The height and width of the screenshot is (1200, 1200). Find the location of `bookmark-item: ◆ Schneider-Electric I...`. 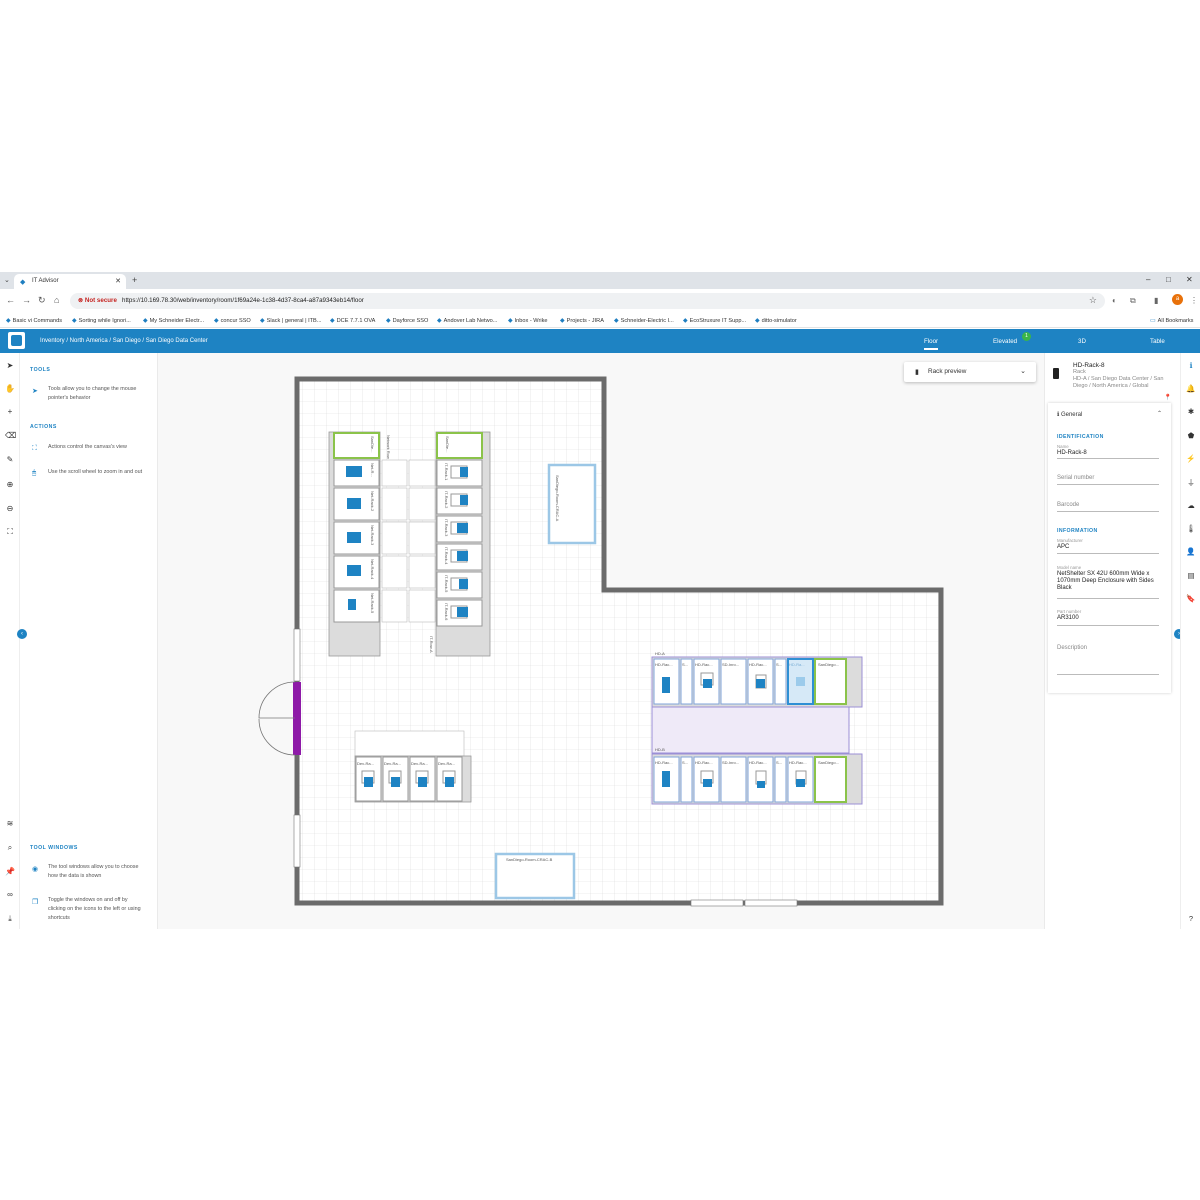

bookmark-item: ◆ Schneider-Electric I... is located at coordinates (644, 320).